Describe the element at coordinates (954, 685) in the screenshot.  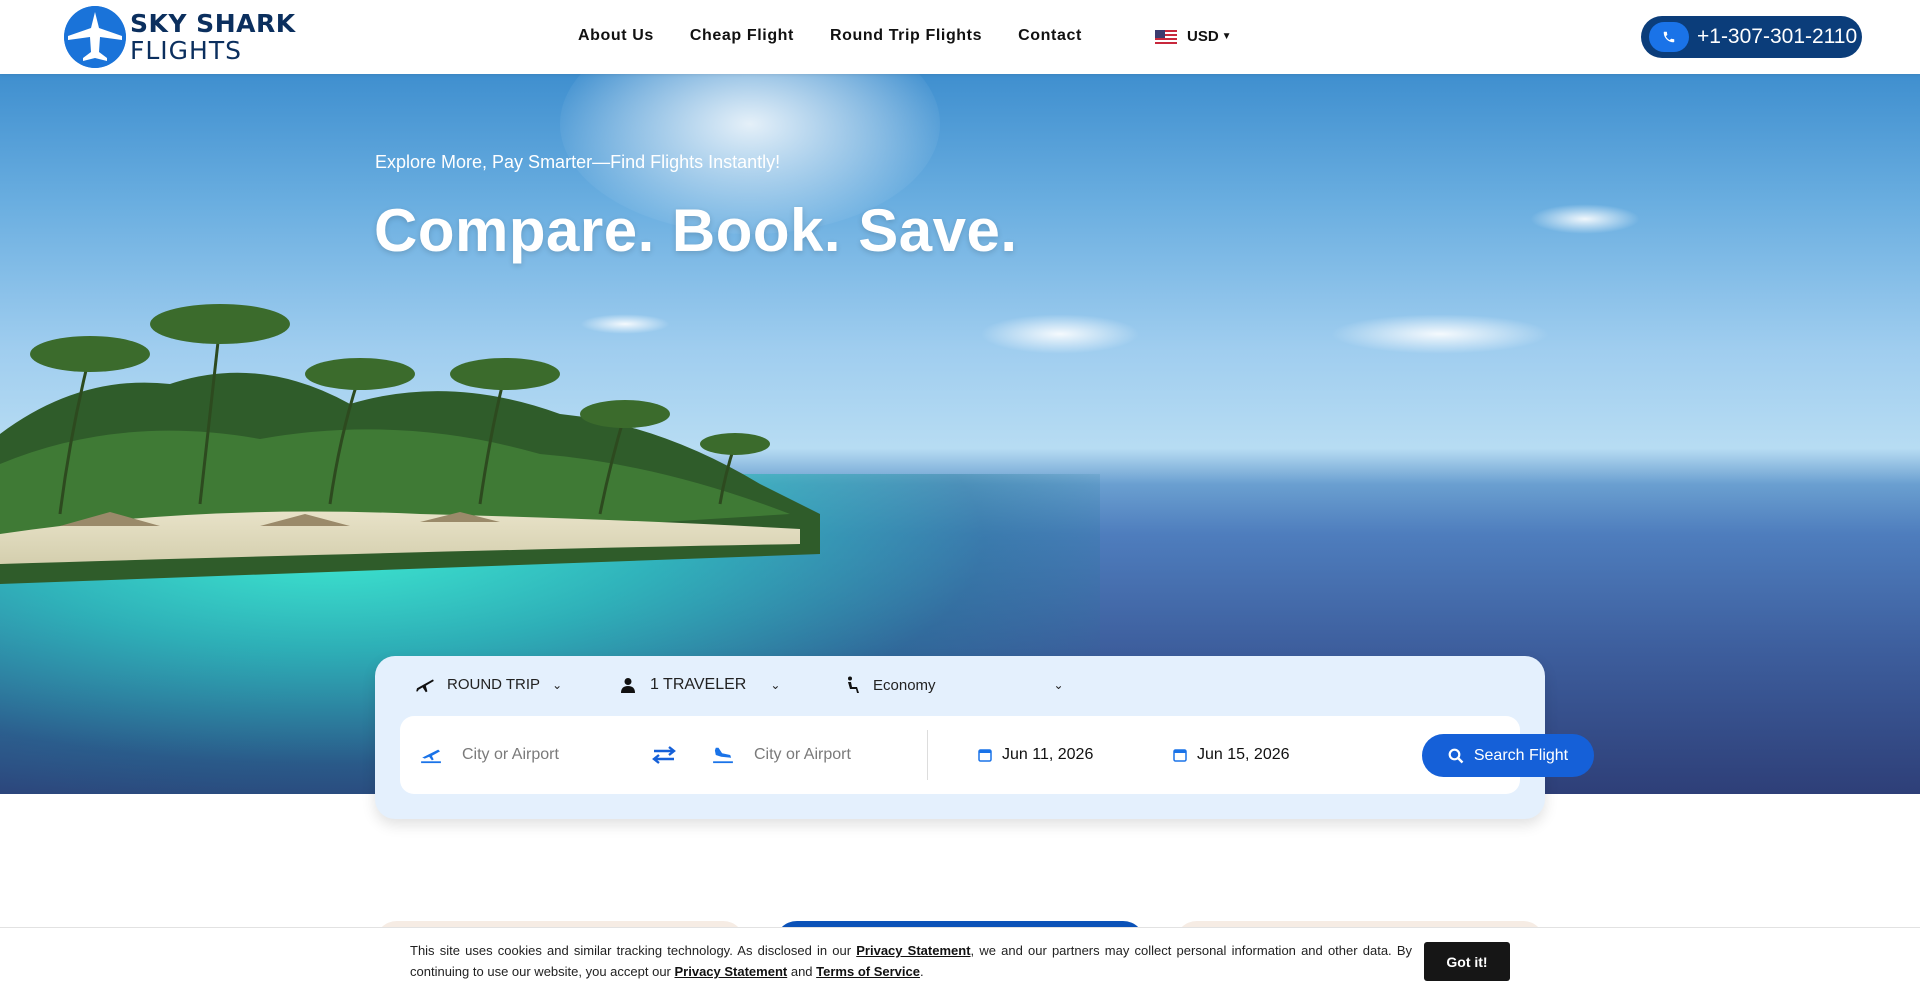
I see `cabin-class-dropdown: Economy ⌄` at that location.